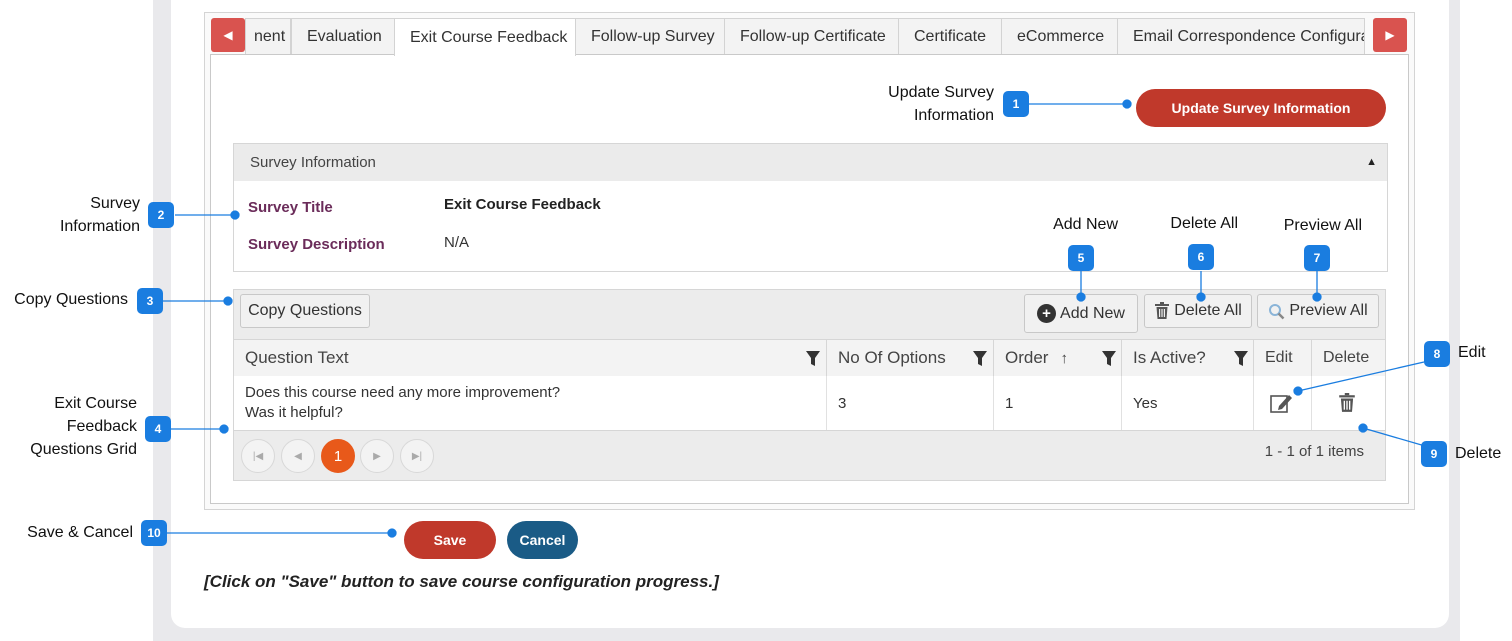 This screenshot has width=1512, height=641. What do you see at coordinates (154, 533) in the screenshot?
I see `callout-badge-10: 10` at bounding box center [154, 533].